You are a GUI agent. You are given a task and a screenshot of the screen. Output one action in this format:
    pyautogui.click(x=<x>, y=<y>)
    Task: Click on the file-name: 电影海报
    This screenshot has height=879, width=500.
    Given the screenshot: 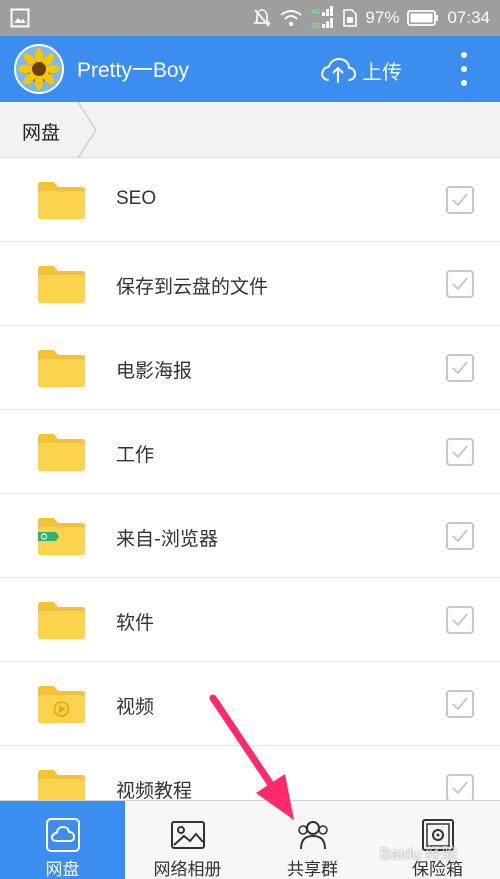 What is the action you would take?
    pyautogui.click(x=154, y=371)
    